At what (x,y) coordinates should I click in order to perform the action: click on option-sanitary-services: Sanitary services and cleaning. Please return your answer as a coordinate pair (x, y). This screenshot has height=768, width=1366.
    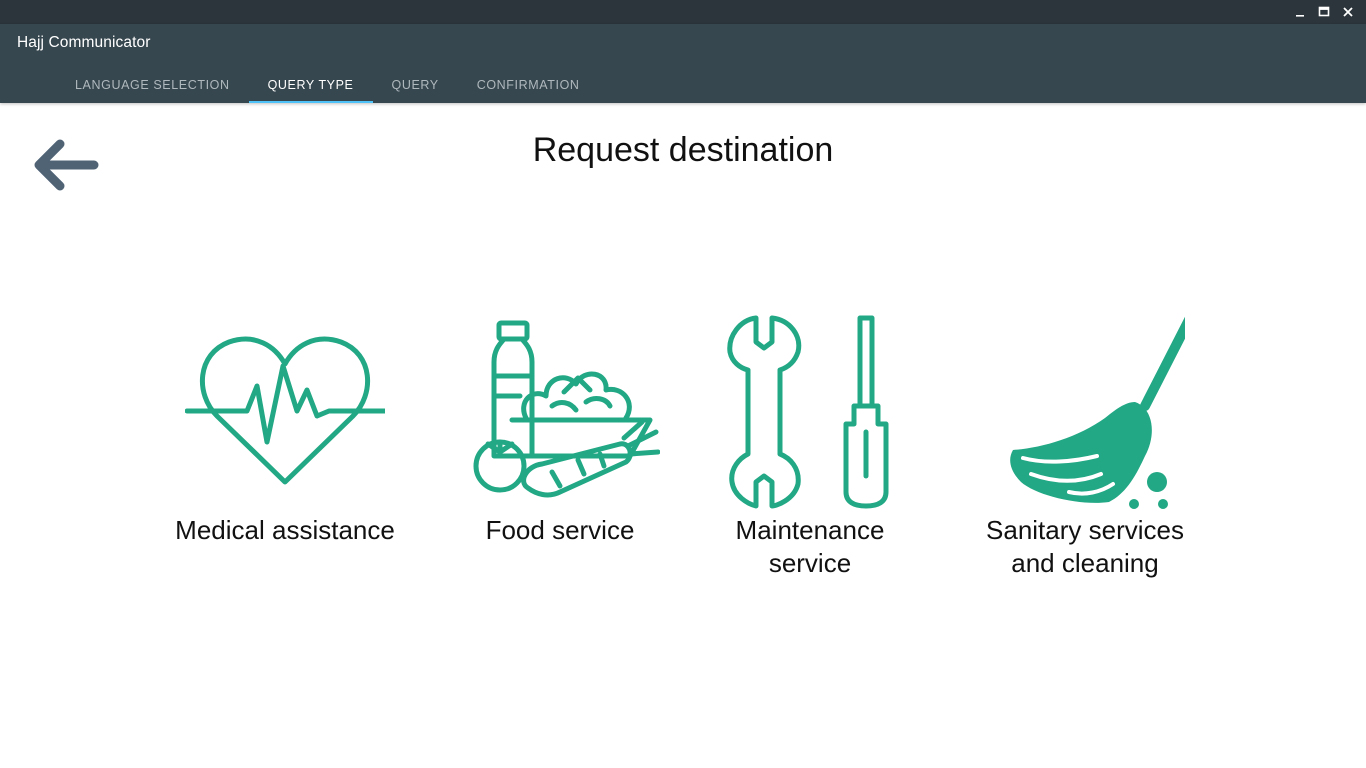
    Looking at the image, I should click on (1085, 466).